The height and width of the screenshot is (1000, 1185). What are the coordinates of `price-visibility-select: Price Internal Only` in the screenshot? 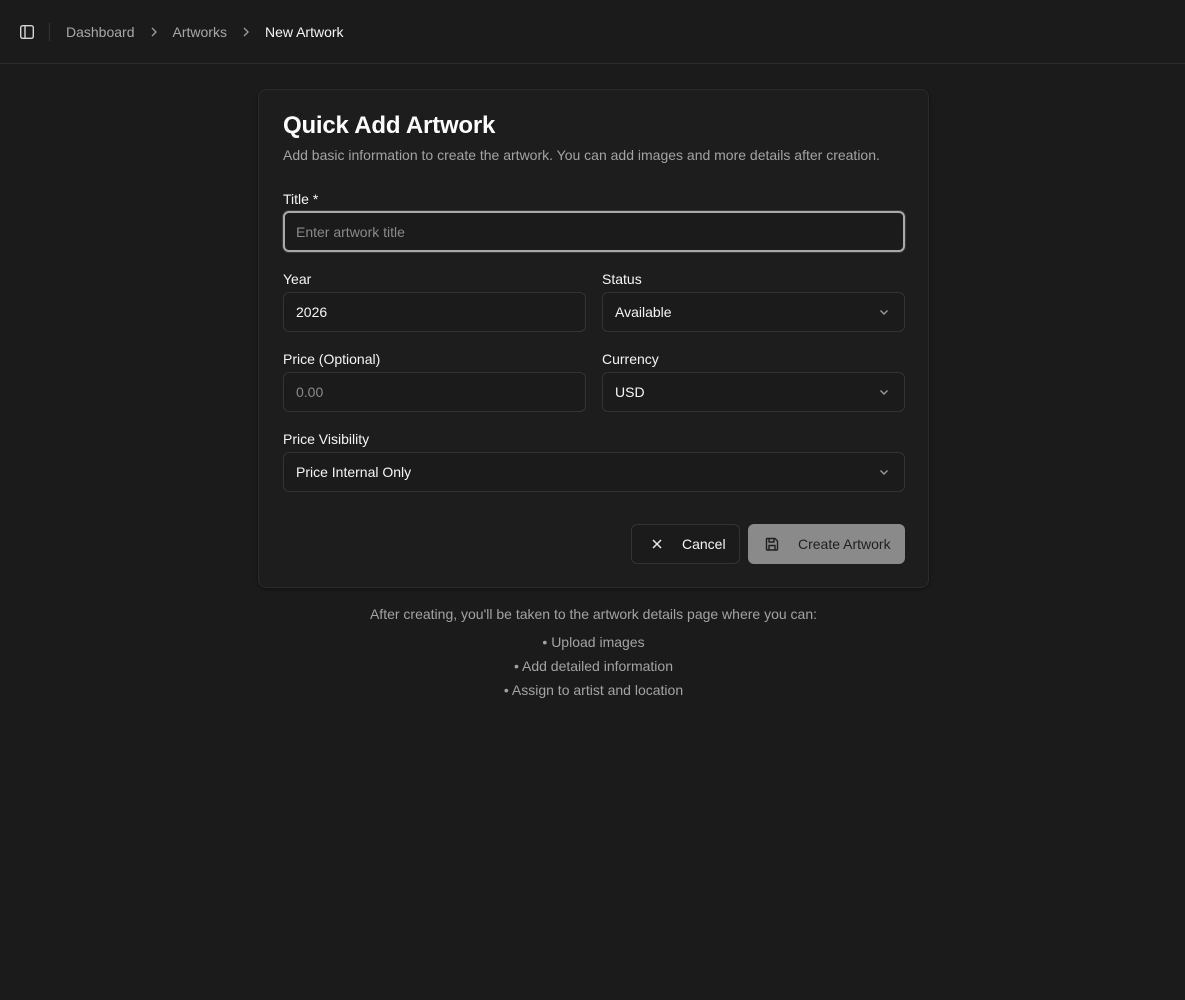 It's located at (594, 472).